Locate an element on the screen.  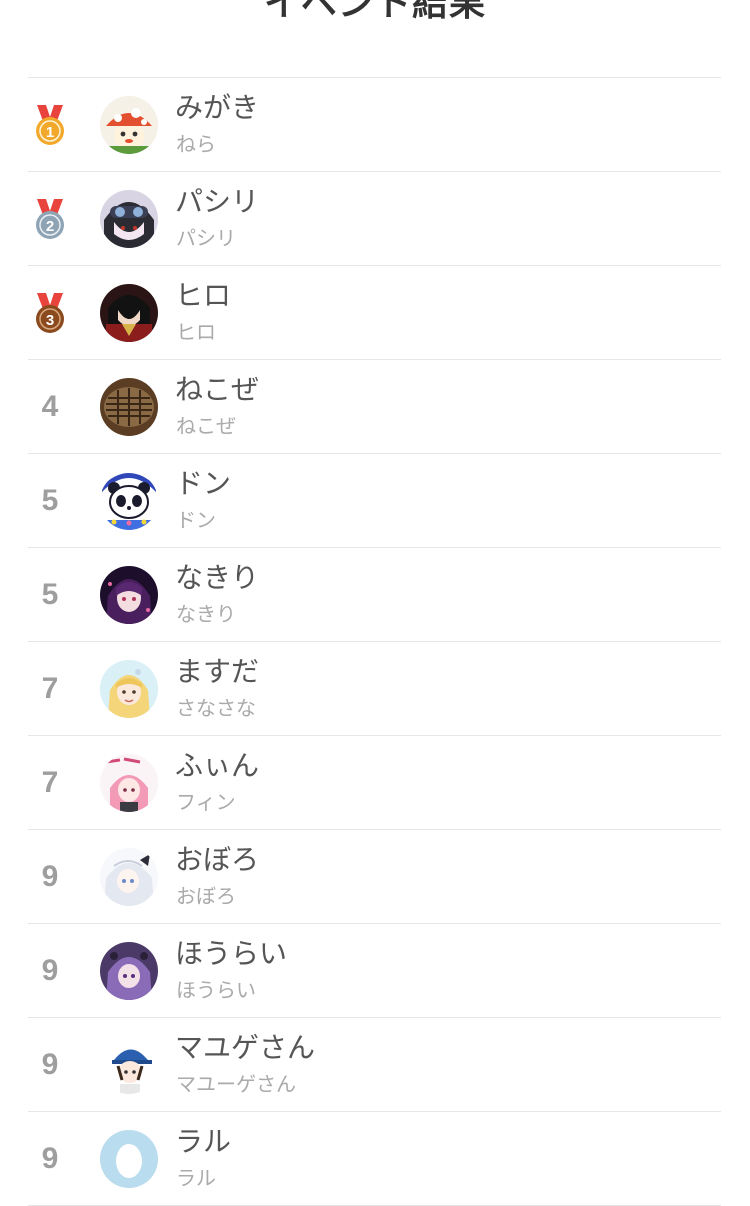
gold-medal-icon: 1 is located at coordinates (50, 124).